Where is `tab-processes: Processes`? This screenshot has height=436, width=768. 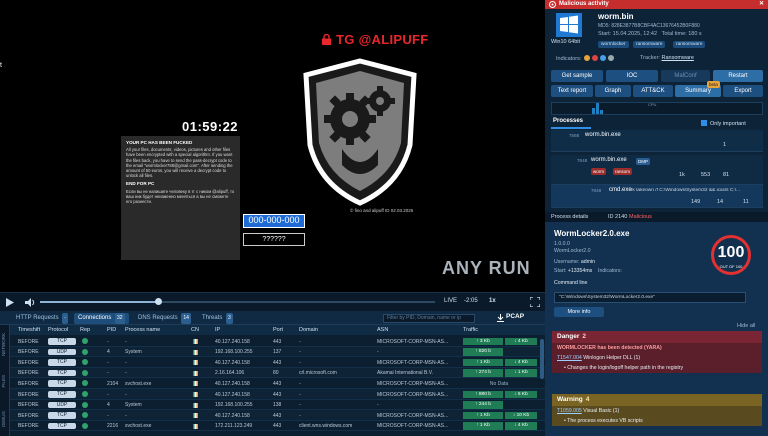 tab-processes: Processes is located at coordinates (568, 121).